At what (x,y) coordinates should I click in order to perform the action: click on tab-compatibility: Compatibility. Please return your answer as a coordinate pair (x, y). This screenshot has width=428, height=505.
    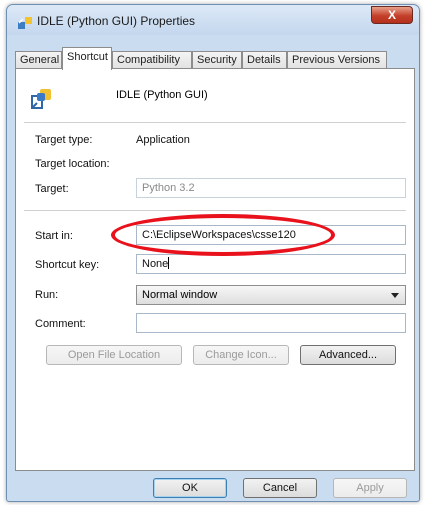
    Looking at the image, I should click on (152, 60).